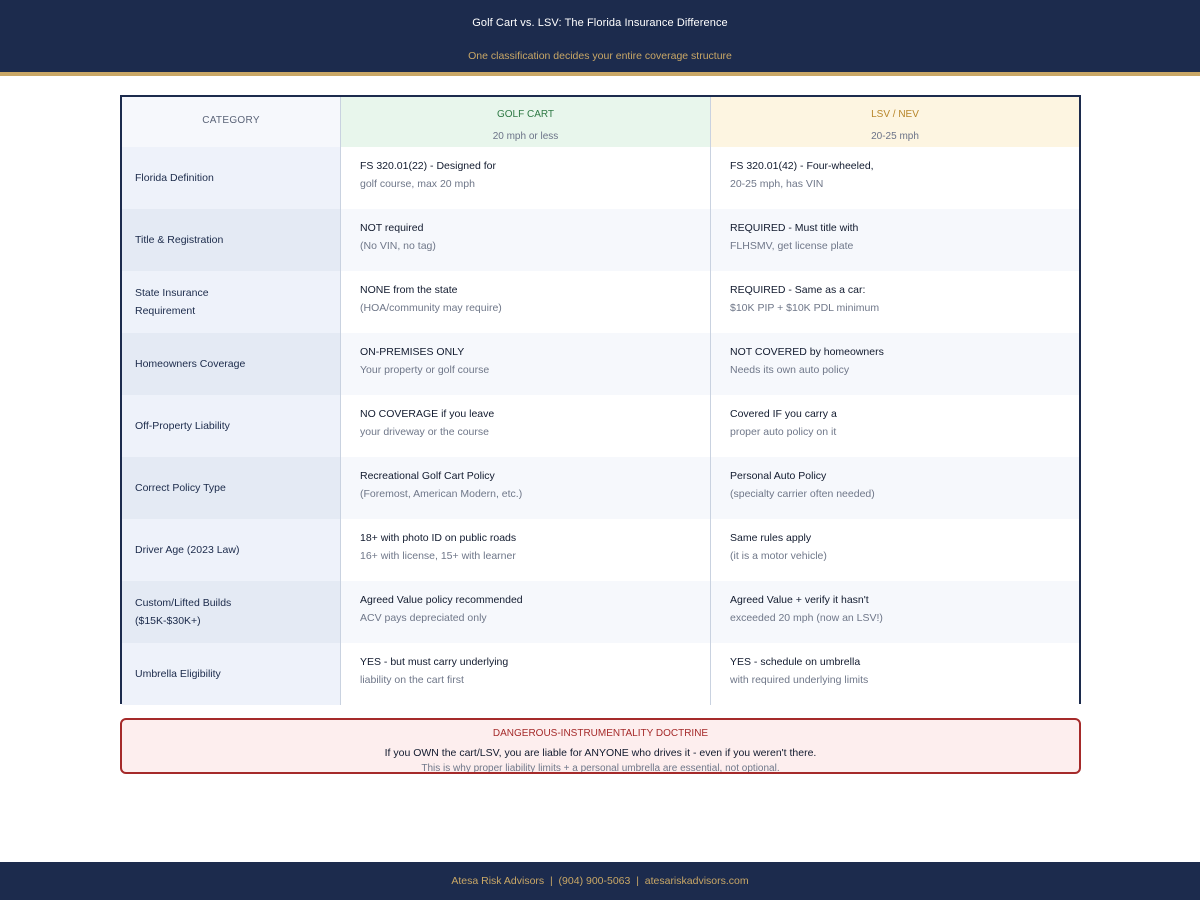 The image size is (1200, 900). What do you see at coordinates (231, 302) in the screenshot?
I see `row-category-cell: State Insurance Requirement` at bounding box center [231, 302].